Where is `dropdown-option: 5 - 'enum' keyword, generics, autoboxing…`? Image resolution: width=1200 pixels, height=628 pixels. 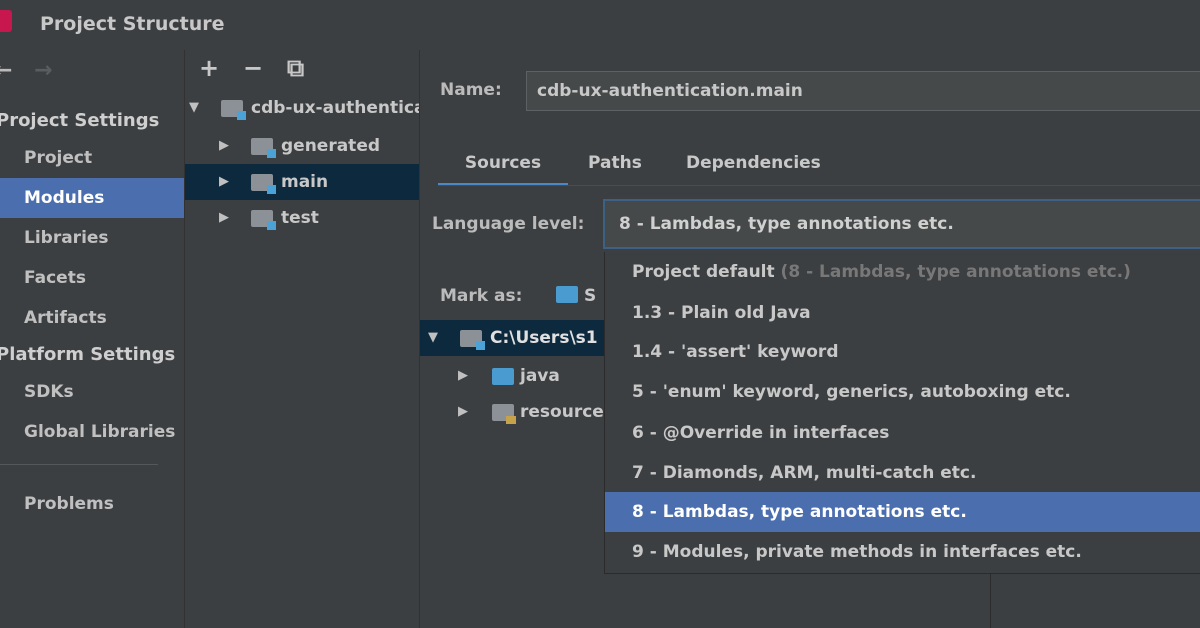
dropdown-option: 5 - 'enum' keyword, generics, autoboxing… is located at coordinates (902, 392).